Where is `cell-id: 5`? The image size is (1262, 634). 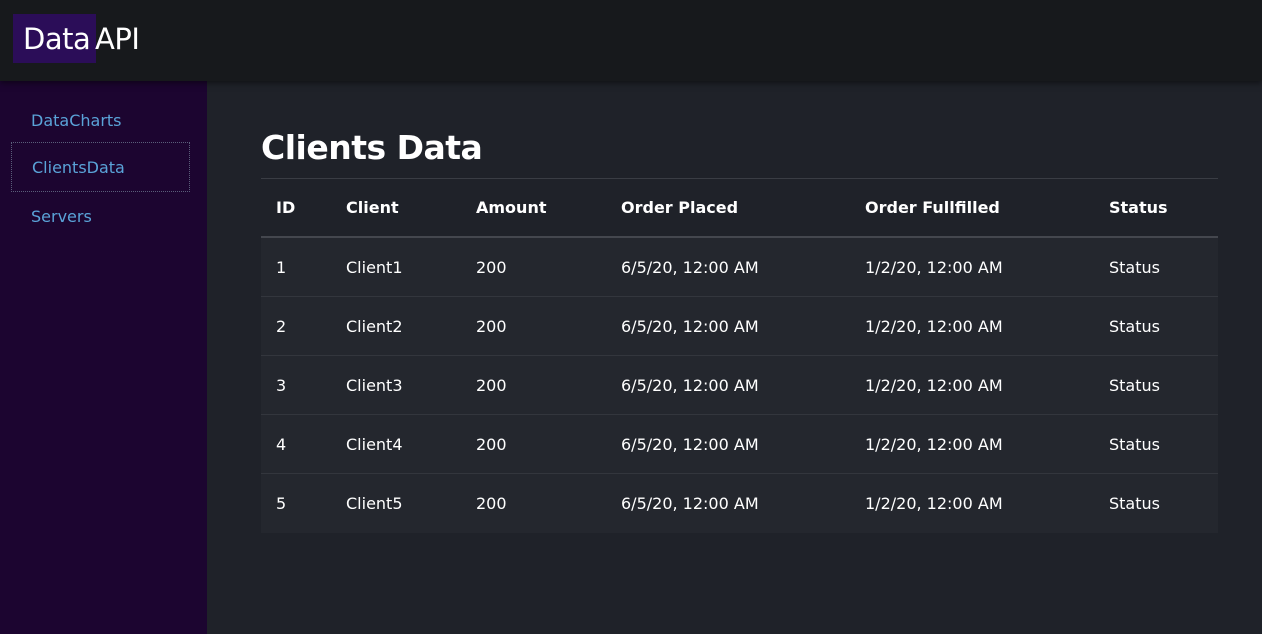
cell-id: 5 is located at coordinates (281, 503).